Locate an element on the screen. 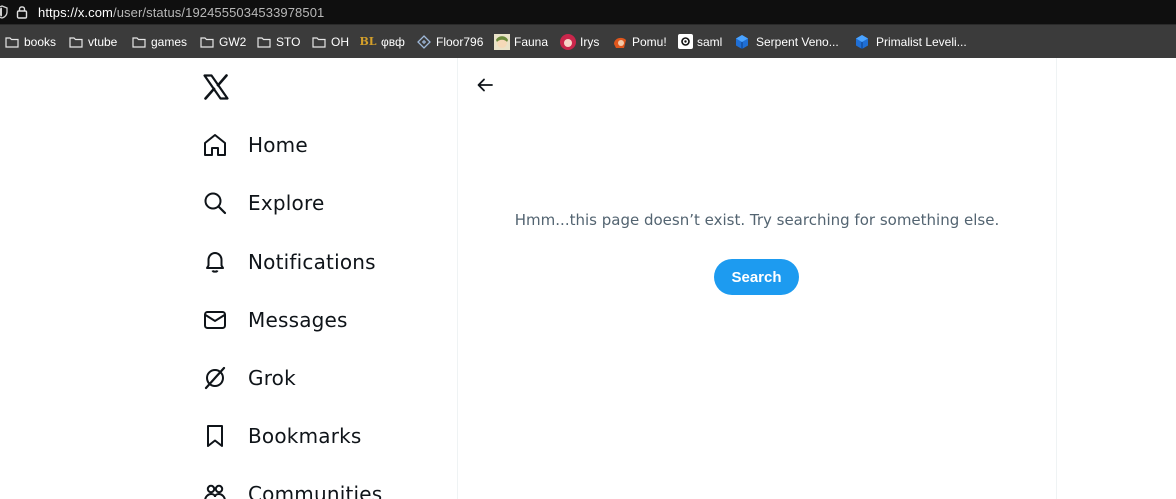 This screenshot has height=499, width=1176. home-icon is located at coordinates (215, 145).